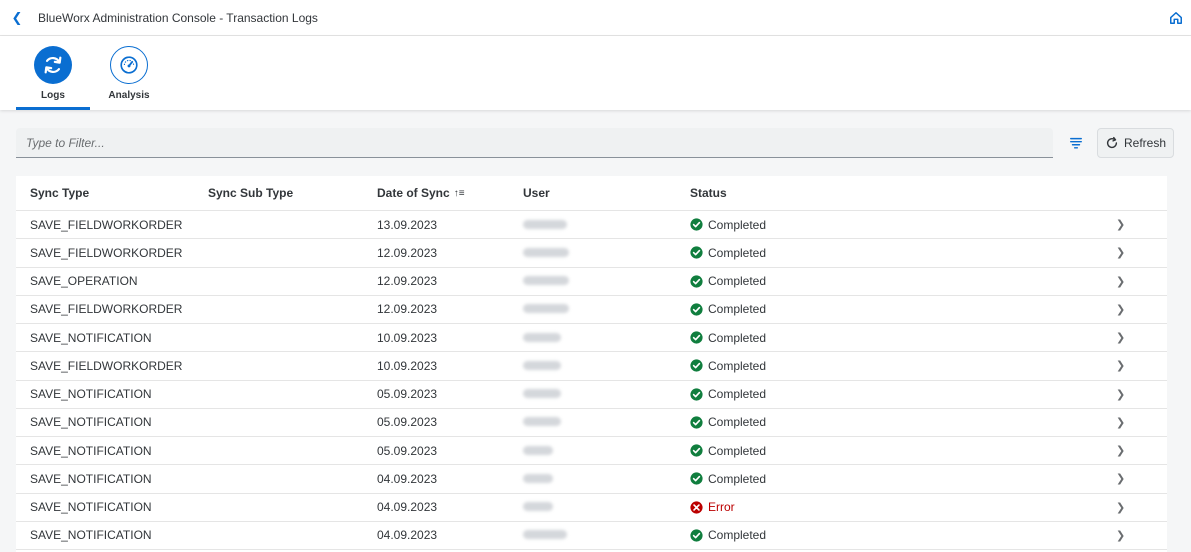 This screenshot has height=552, width=1191. I want to click on gauge-icon, so click(129, 65).